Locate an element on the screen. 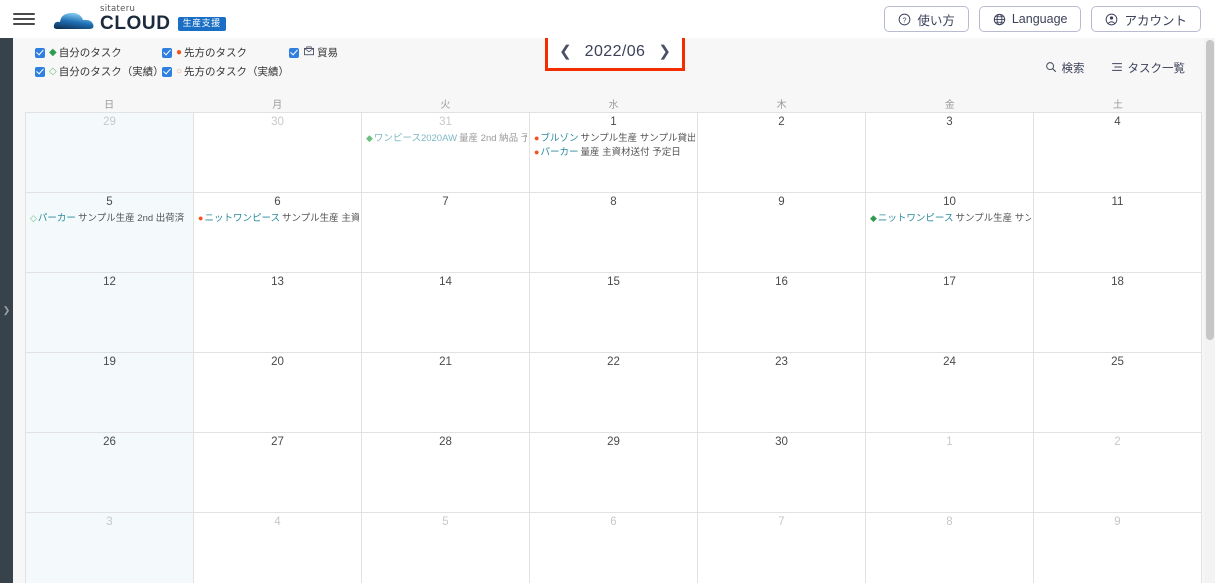 The width and height of the screenshot is (1215, 583). calendar-event: ◆ワンピース2020AW 量産 2nd 納品 予 is located at coordinates (445, 139).